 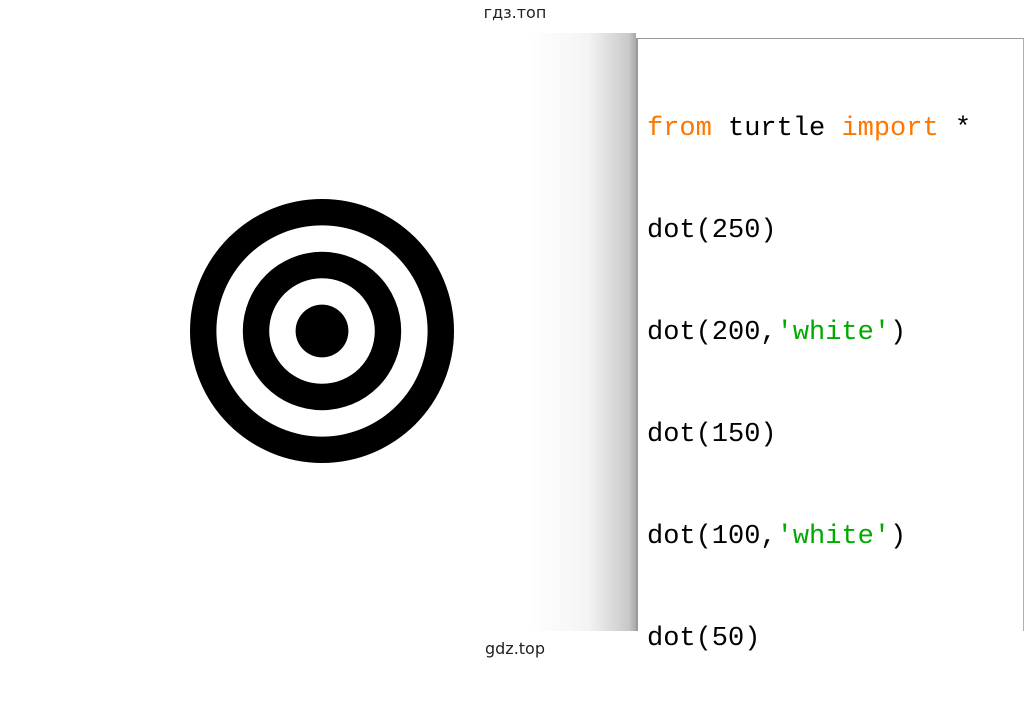 What do you see at coordinates (955, 129) in the screenshot?
I see `import-star: *` at bounding box center [955, 129].